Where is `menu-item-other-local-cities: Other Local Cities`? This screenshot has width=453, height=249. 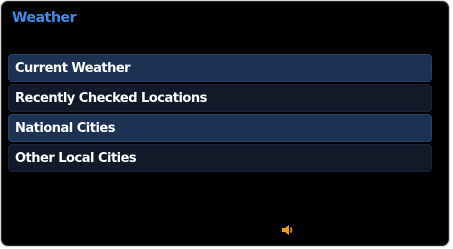
menu-item-other-local-cities: Other Local Cities is located at coordinates (220, 158).